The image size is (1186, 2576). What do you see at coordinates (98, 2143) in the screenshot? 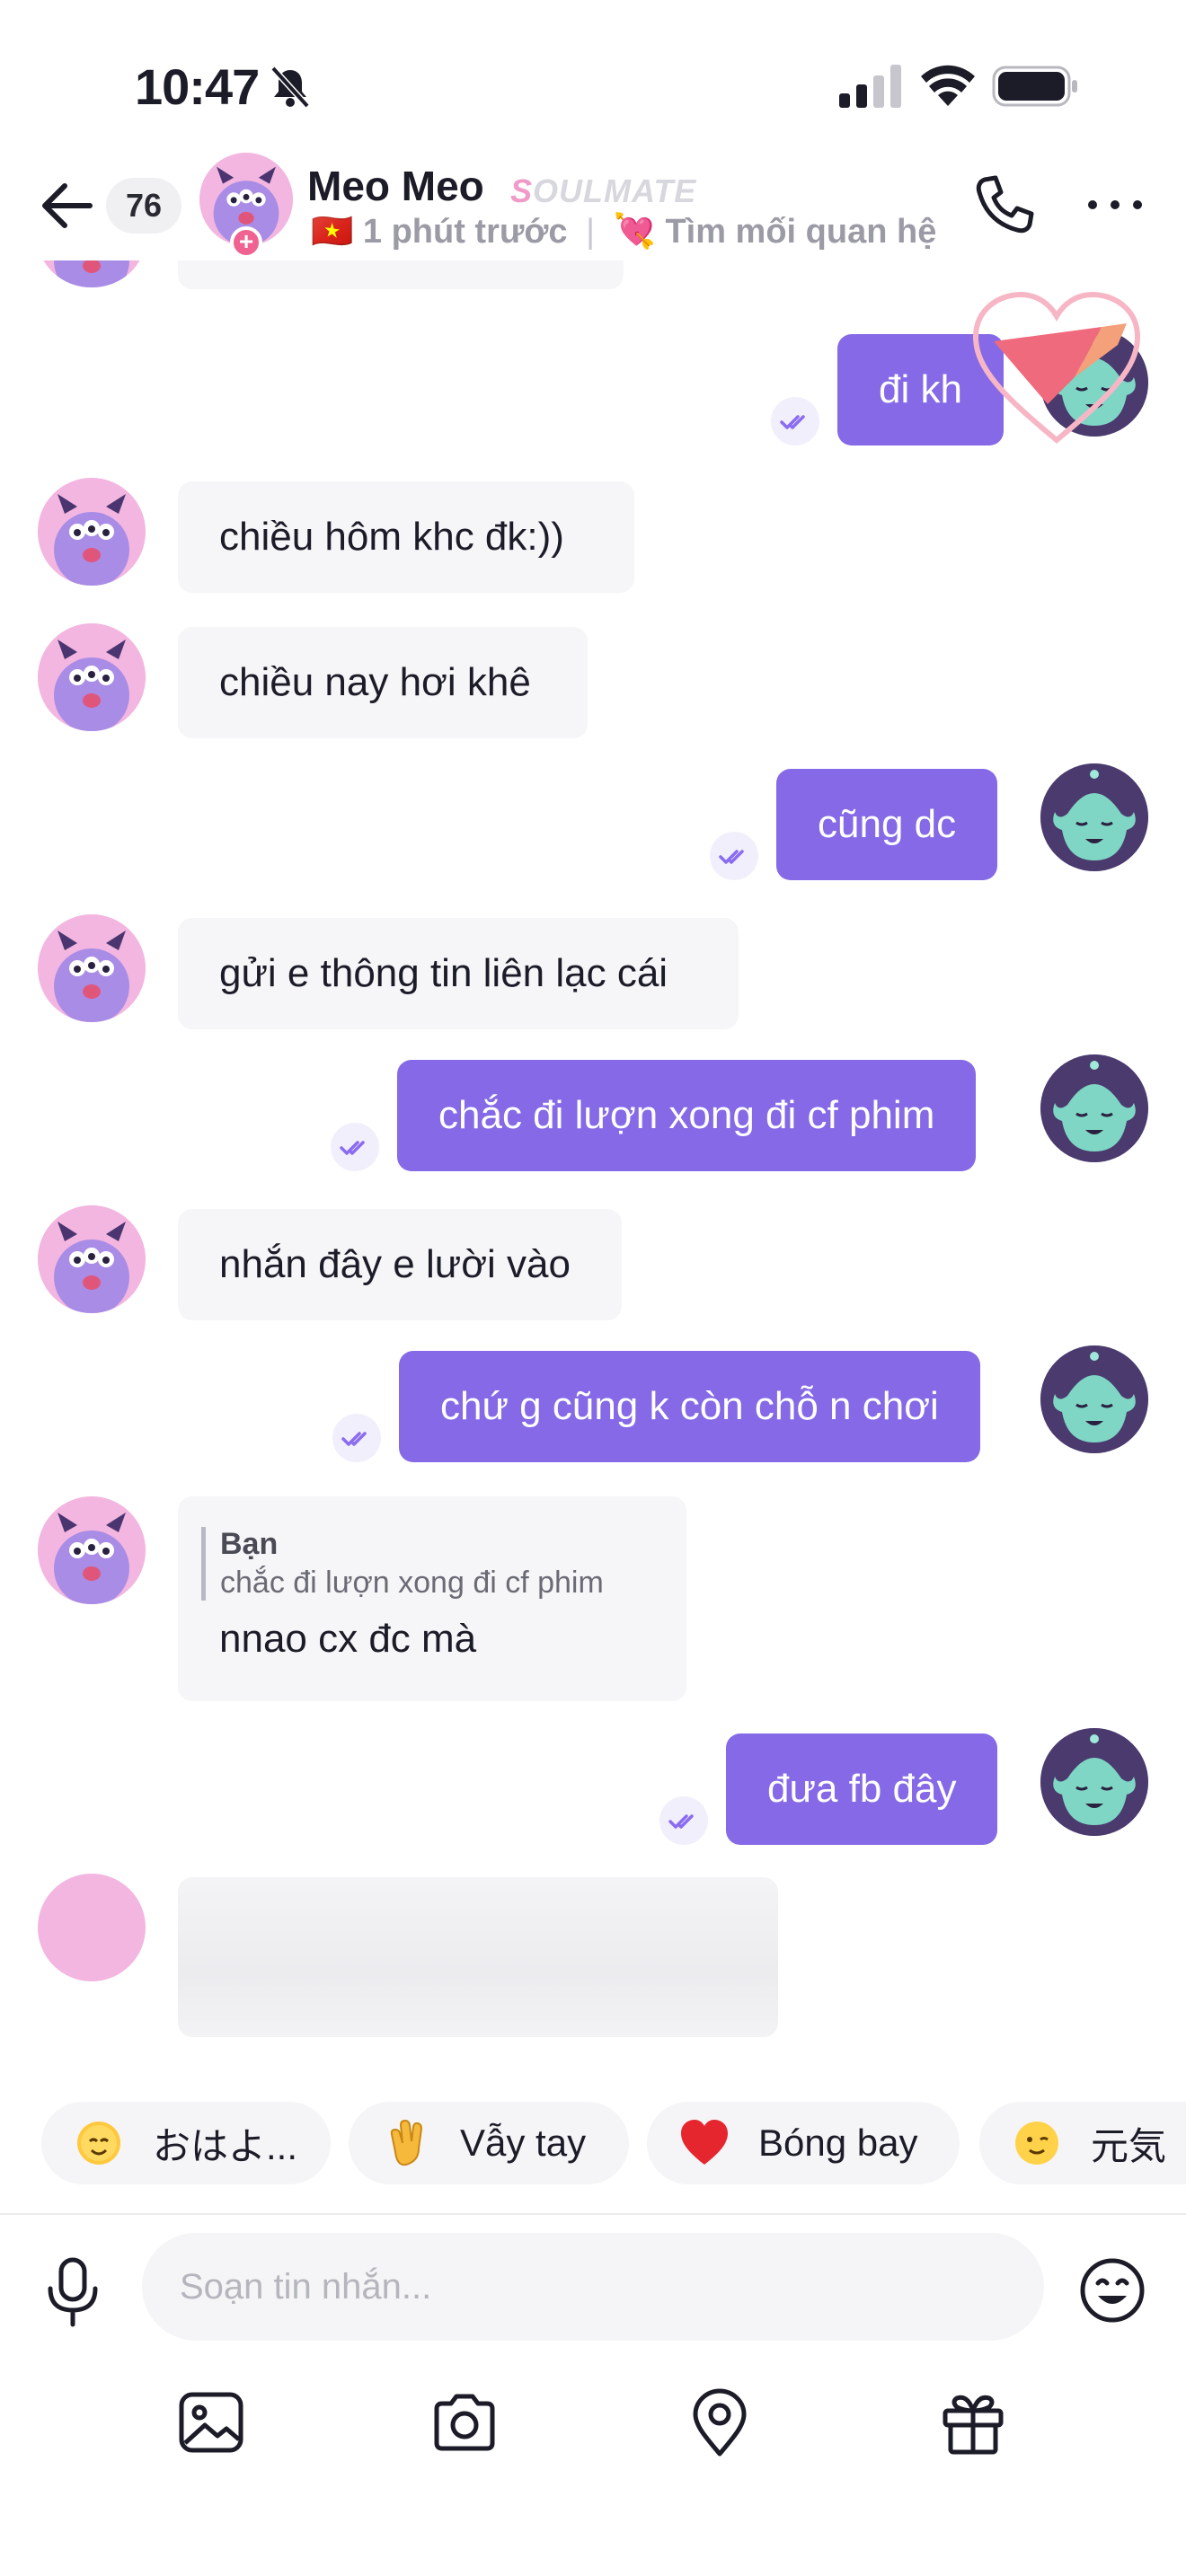
I see `sun-face-icon` at bounding box center [98, 2143].